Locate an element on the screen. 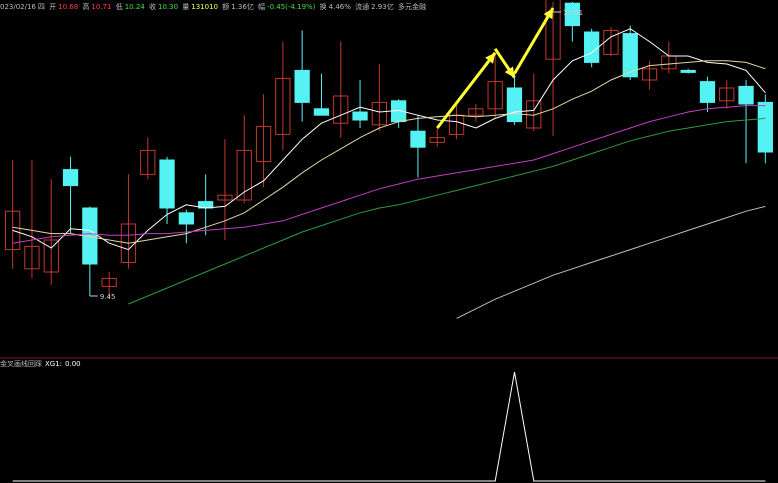 The width and height of the screenshot is (778, 483). quote-weekday: 四 is located at coordinates (41, 7).